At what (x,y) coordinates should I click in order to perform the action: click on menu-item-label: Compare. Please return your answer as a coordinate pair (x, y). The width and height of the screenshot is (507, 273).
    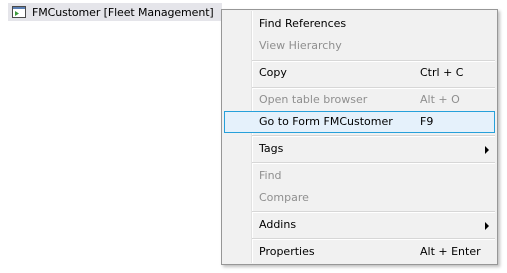
    Looking at the image, I should click on (284, 197).